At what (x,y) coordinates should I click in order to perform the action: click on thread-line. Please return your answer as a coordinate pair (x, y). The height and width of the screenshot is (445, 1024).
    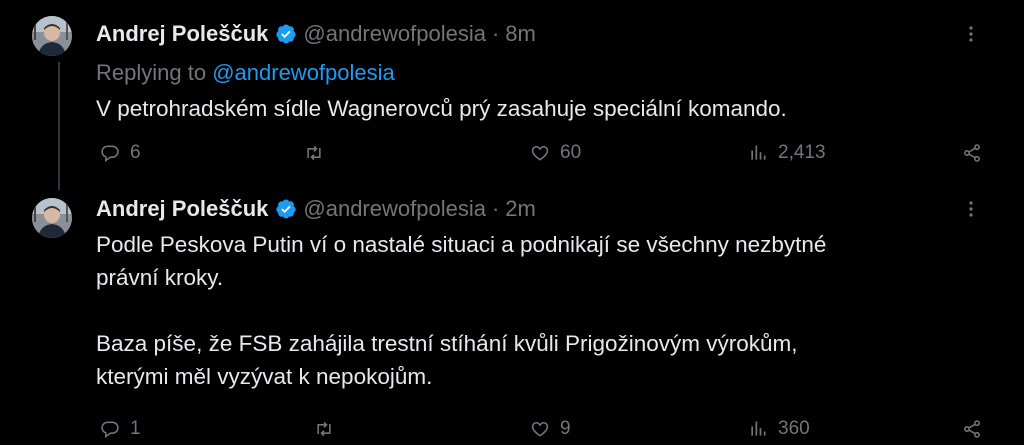
    Looking at the image, I should click on (59, 126).